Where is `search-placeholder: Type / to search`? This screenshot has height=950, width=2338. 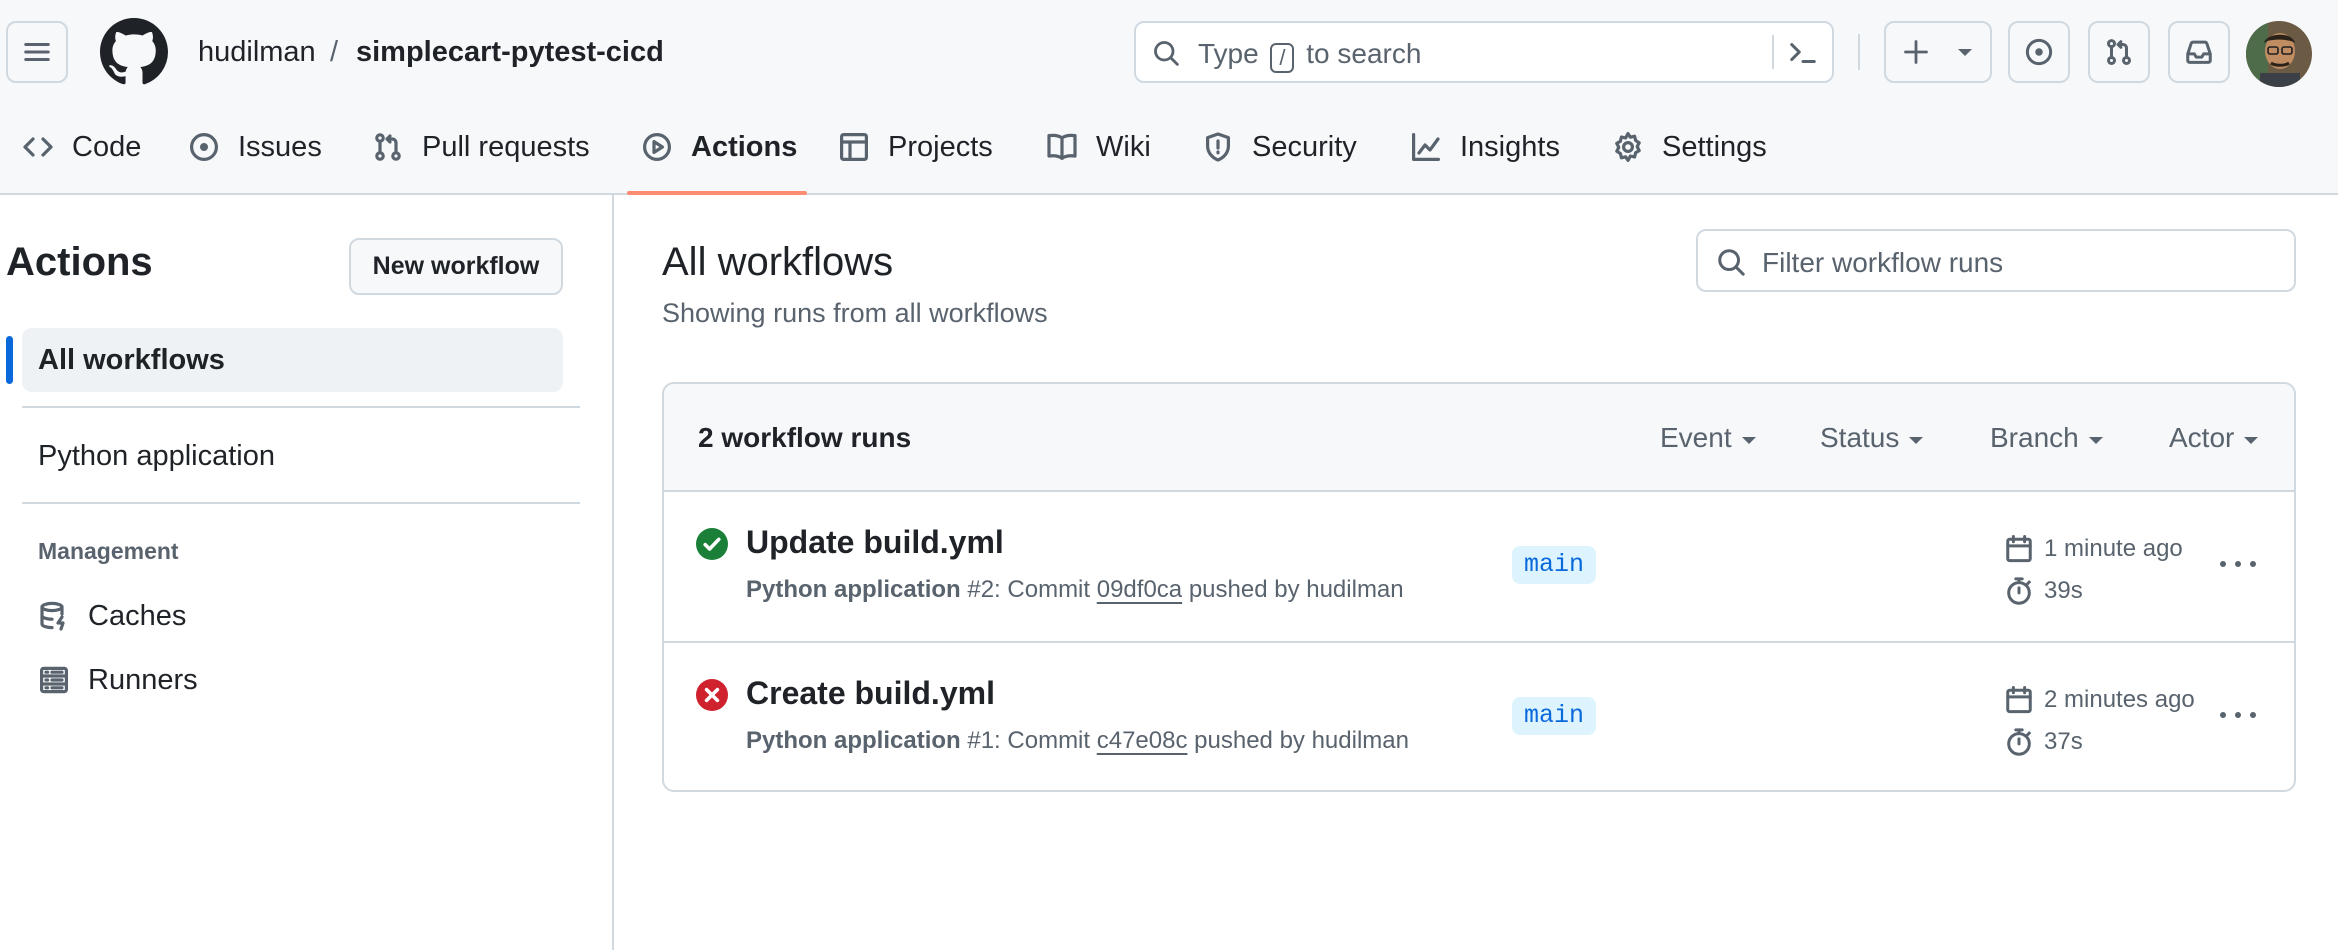 search-placeholder: Type / to search is located at coordinates (1309, 55).